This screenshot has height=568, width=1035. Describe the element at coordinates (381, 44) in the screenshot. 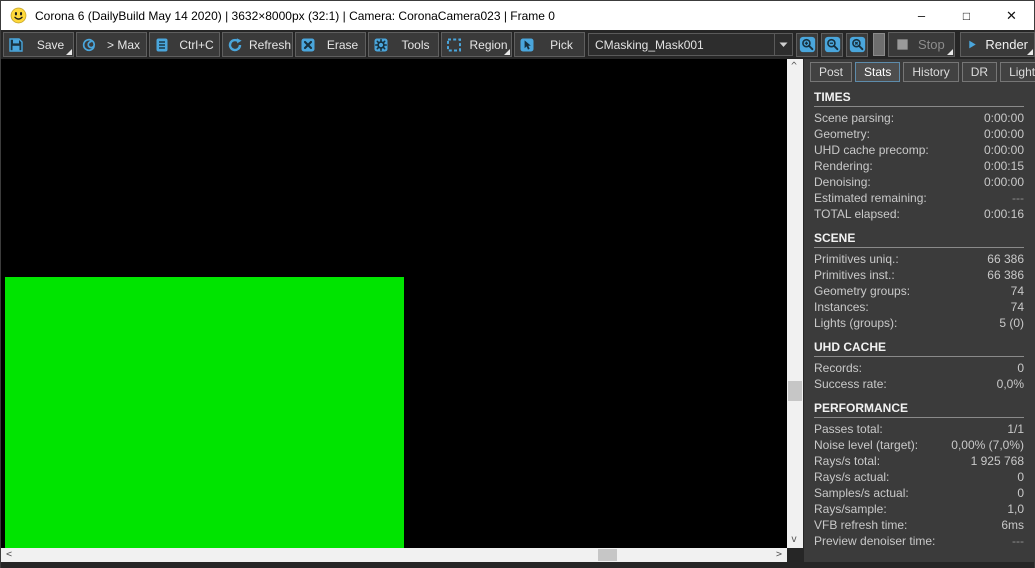

I see `tools-gear-icon` at that location.